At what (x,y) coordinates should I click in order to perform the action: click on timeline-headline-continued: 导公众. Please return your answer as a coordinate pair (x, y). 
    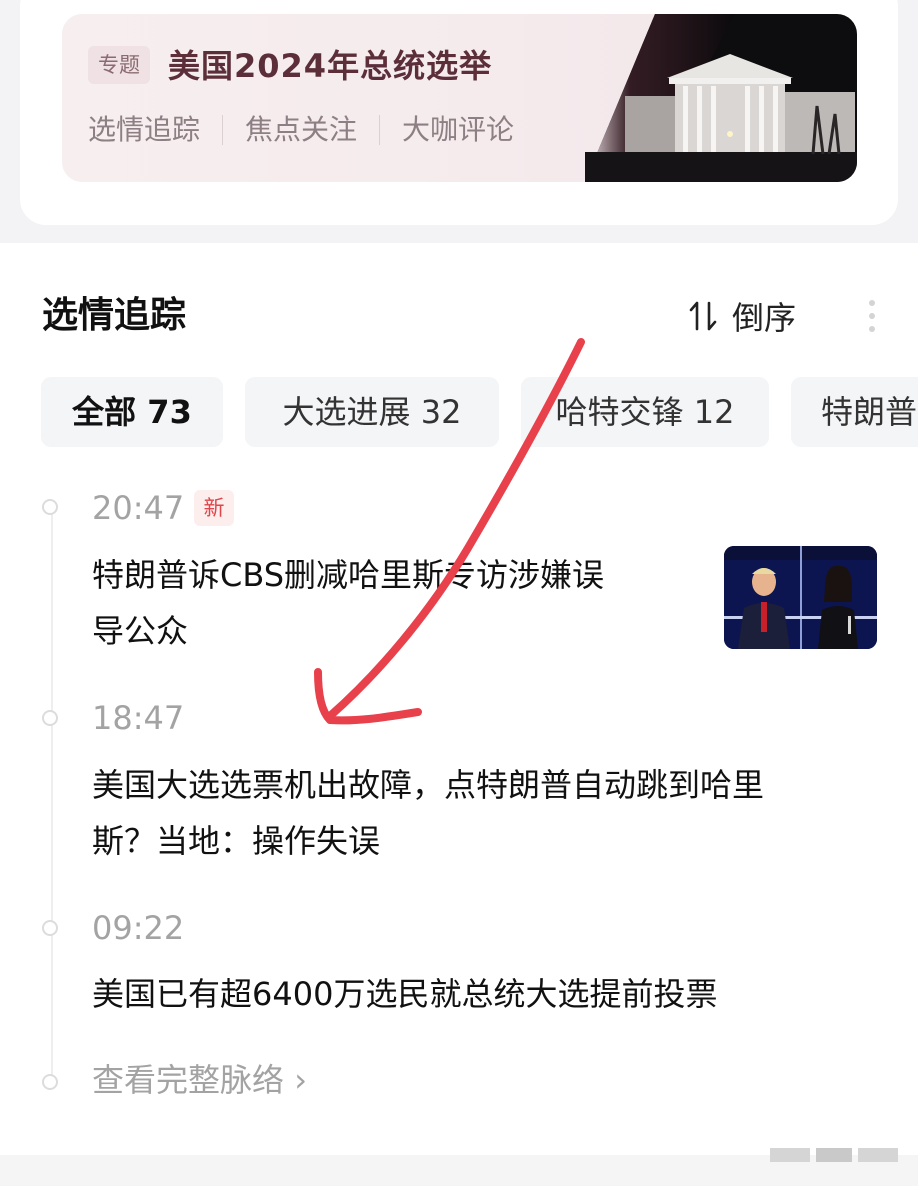
    Looking at the image, I should click on (140, 631).